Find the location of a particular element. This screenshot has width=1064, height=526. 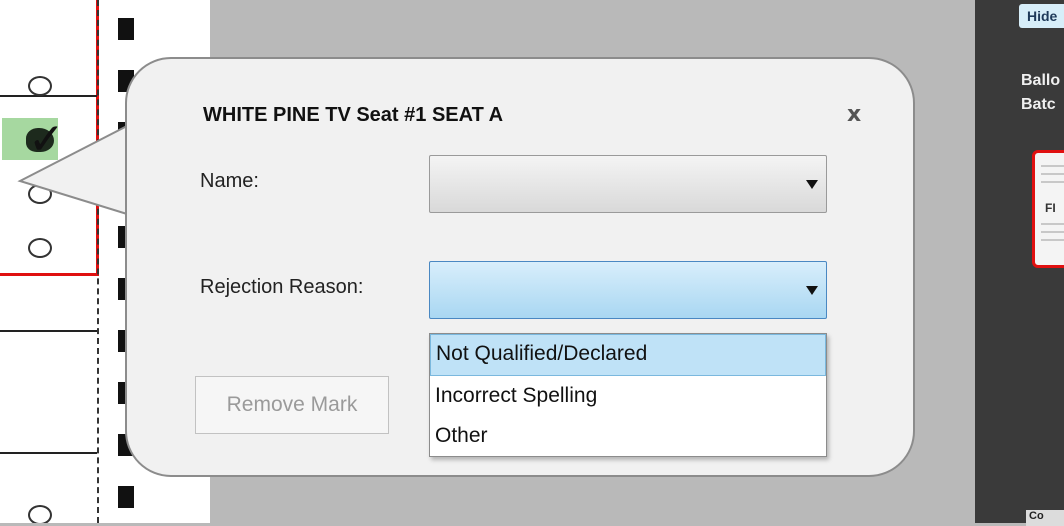

close-icon: x is located at coordinates (854, 114).